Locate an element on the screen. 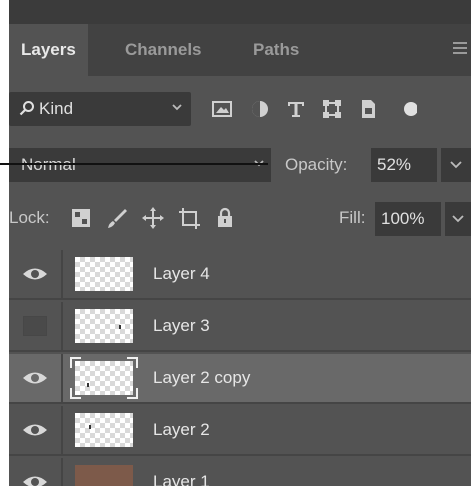  type-filter-icon is located at coordinates (296, 109).